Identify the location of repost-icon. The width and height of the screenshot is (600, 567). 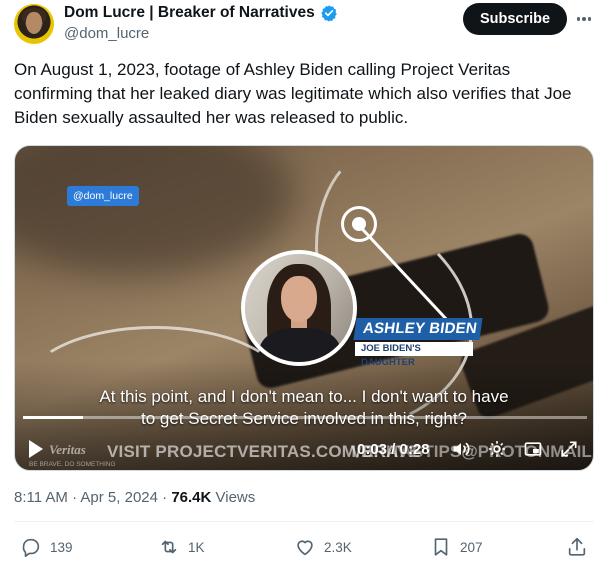
(169, 547).